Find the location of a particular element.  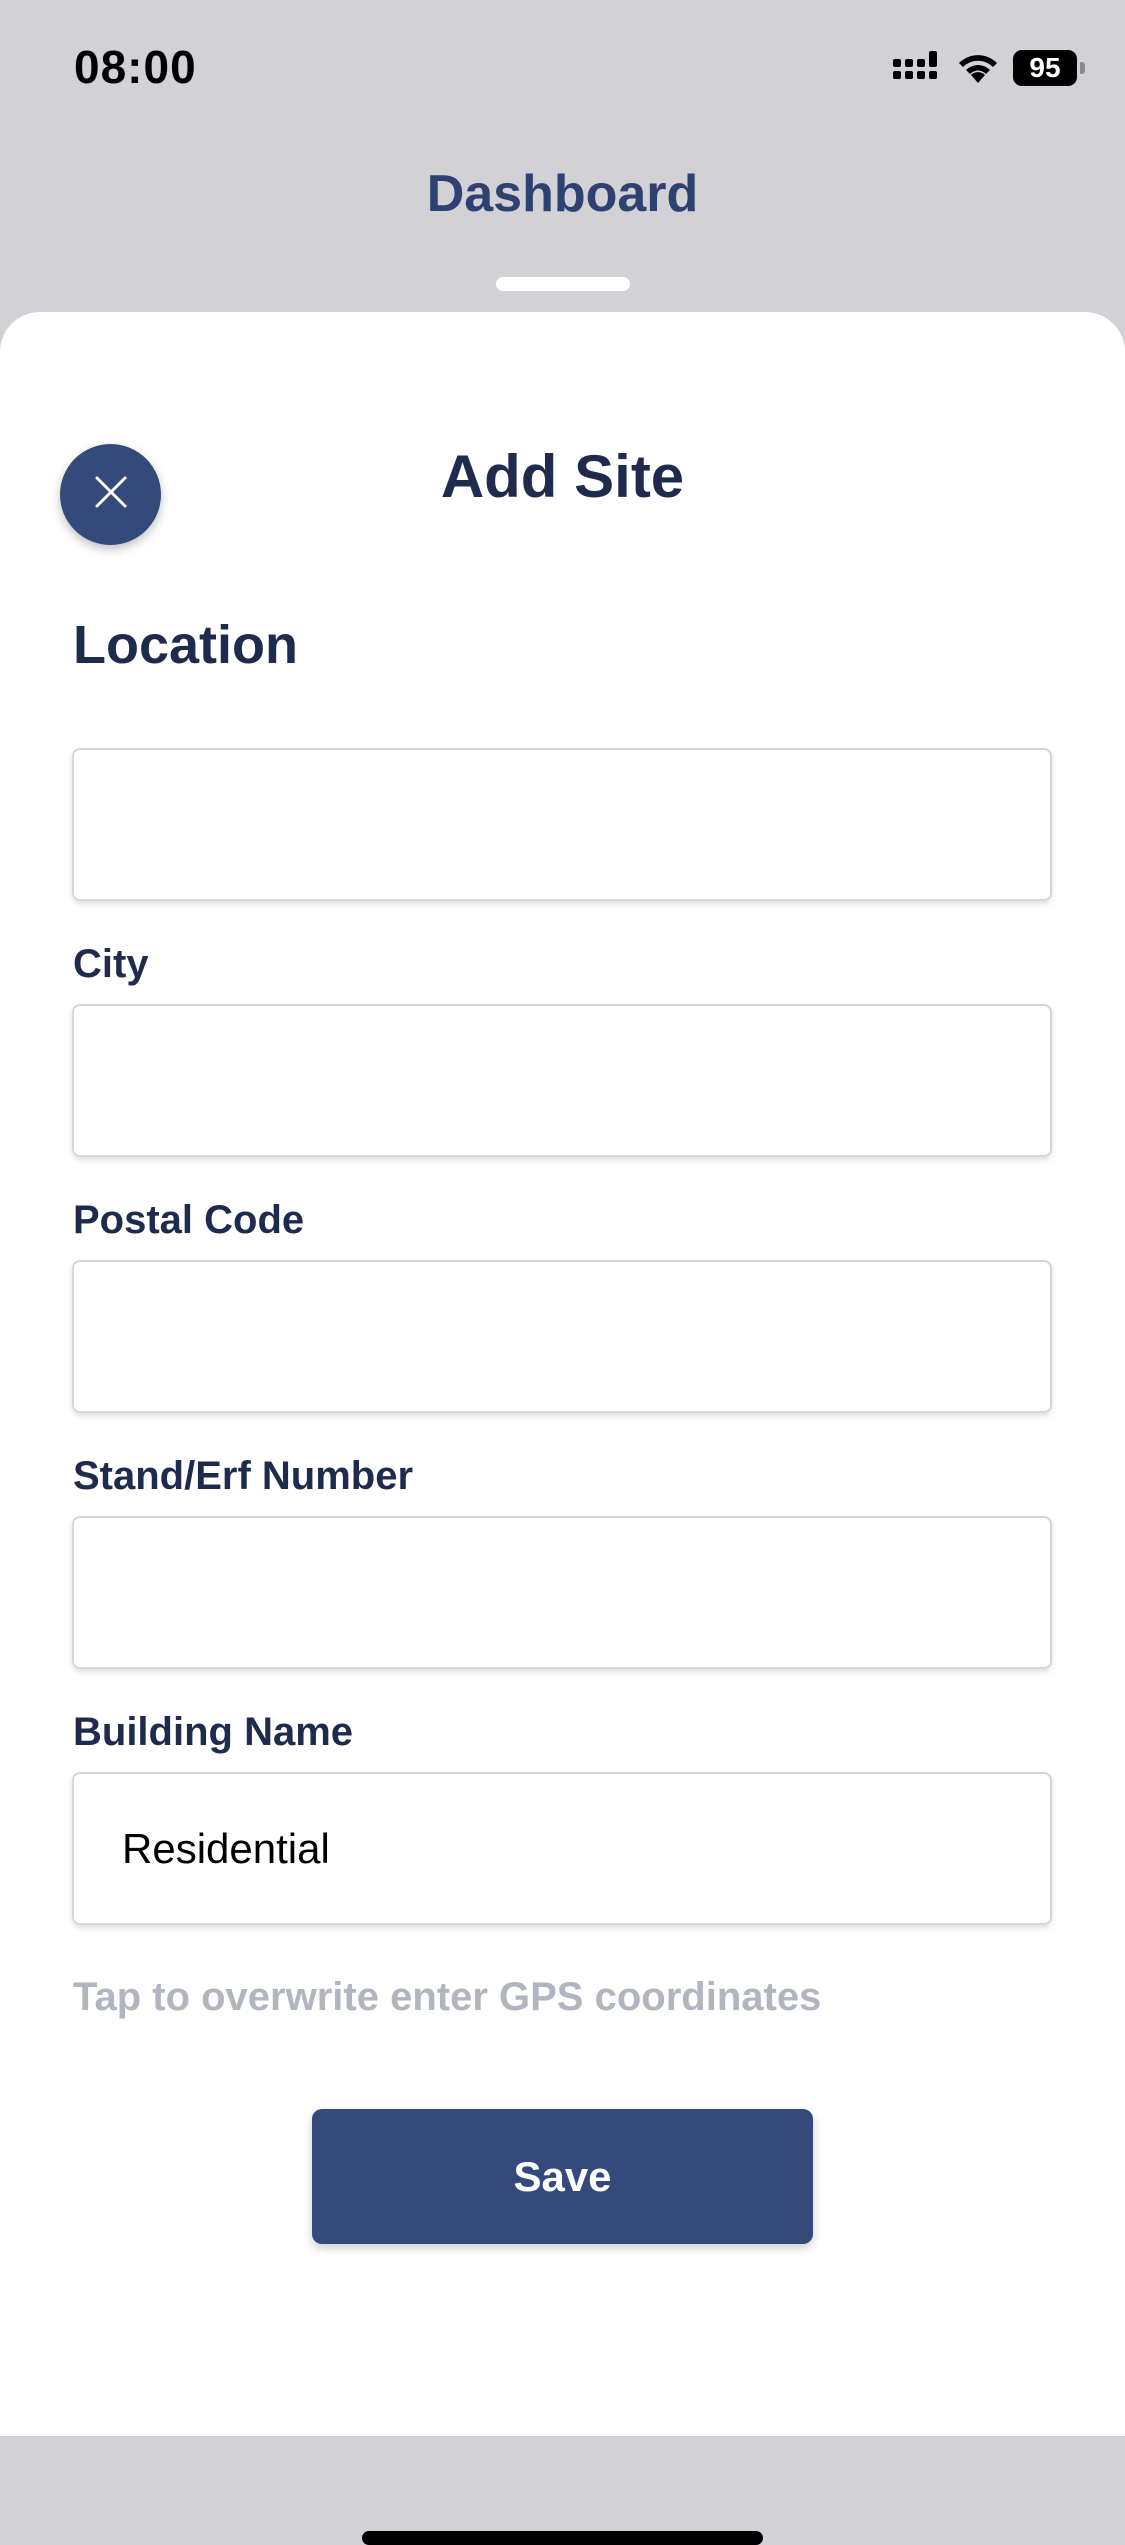

battery-level: 95 is located at coordinates (1045, 68).